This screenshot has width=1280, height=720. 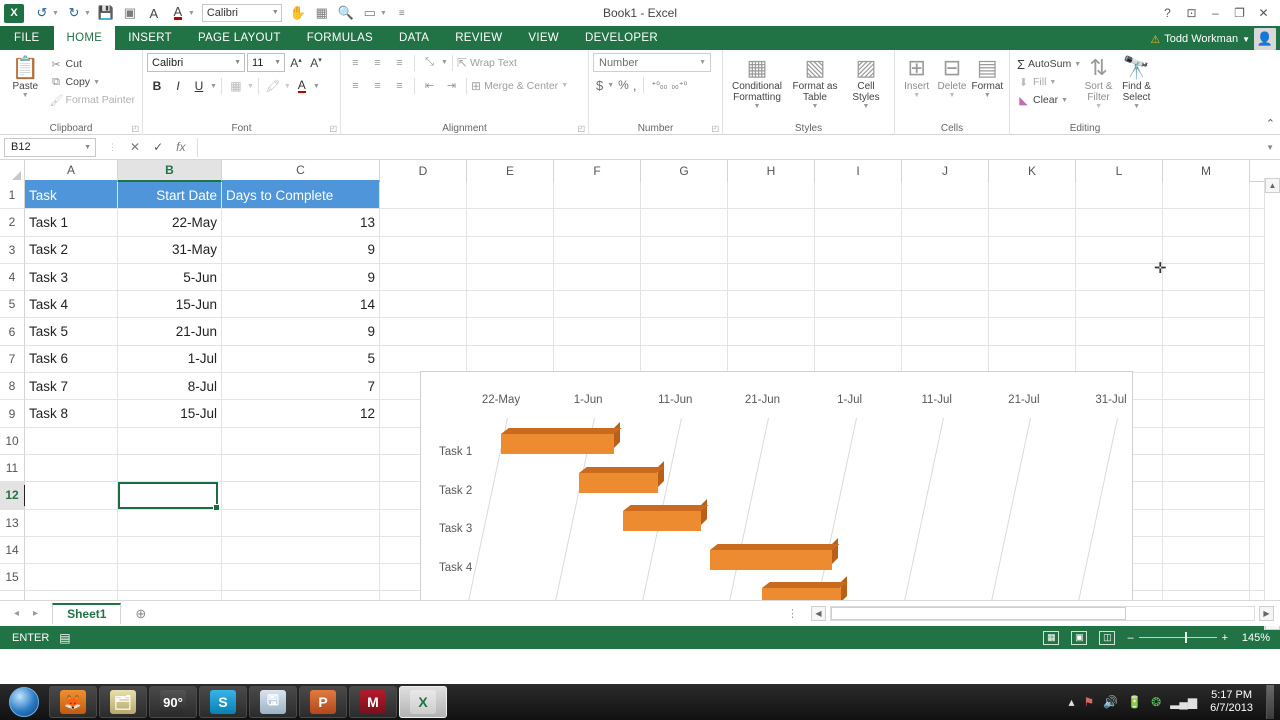 What do you see at coordinates (1177, 638) in the screenshot?
I see `zoom-slider: – +` at bounding box center [1177, 638].